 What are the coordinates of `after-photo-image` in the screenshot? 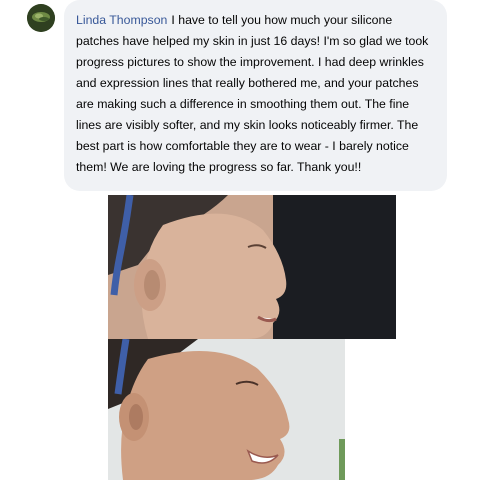 It's located at (226, 409).